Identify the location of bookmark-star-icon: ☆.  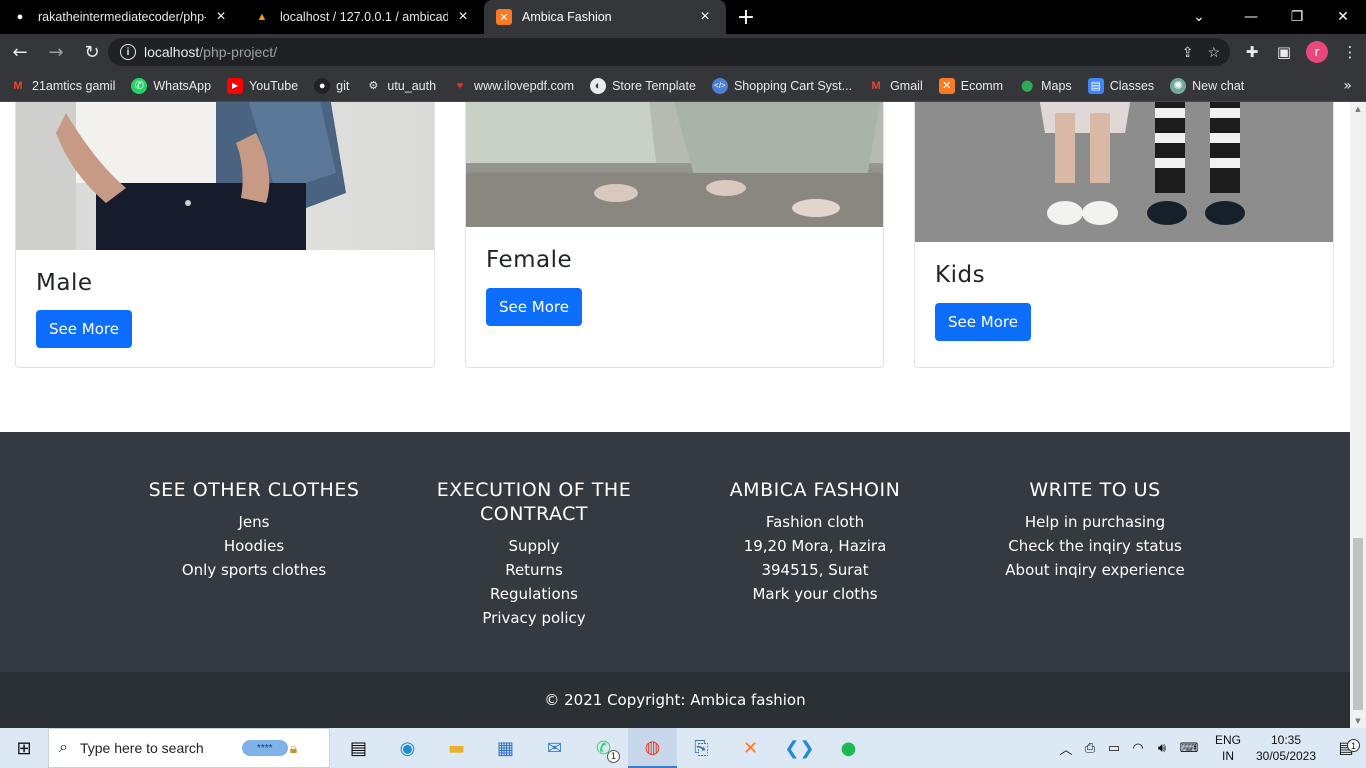
(1213, 52).